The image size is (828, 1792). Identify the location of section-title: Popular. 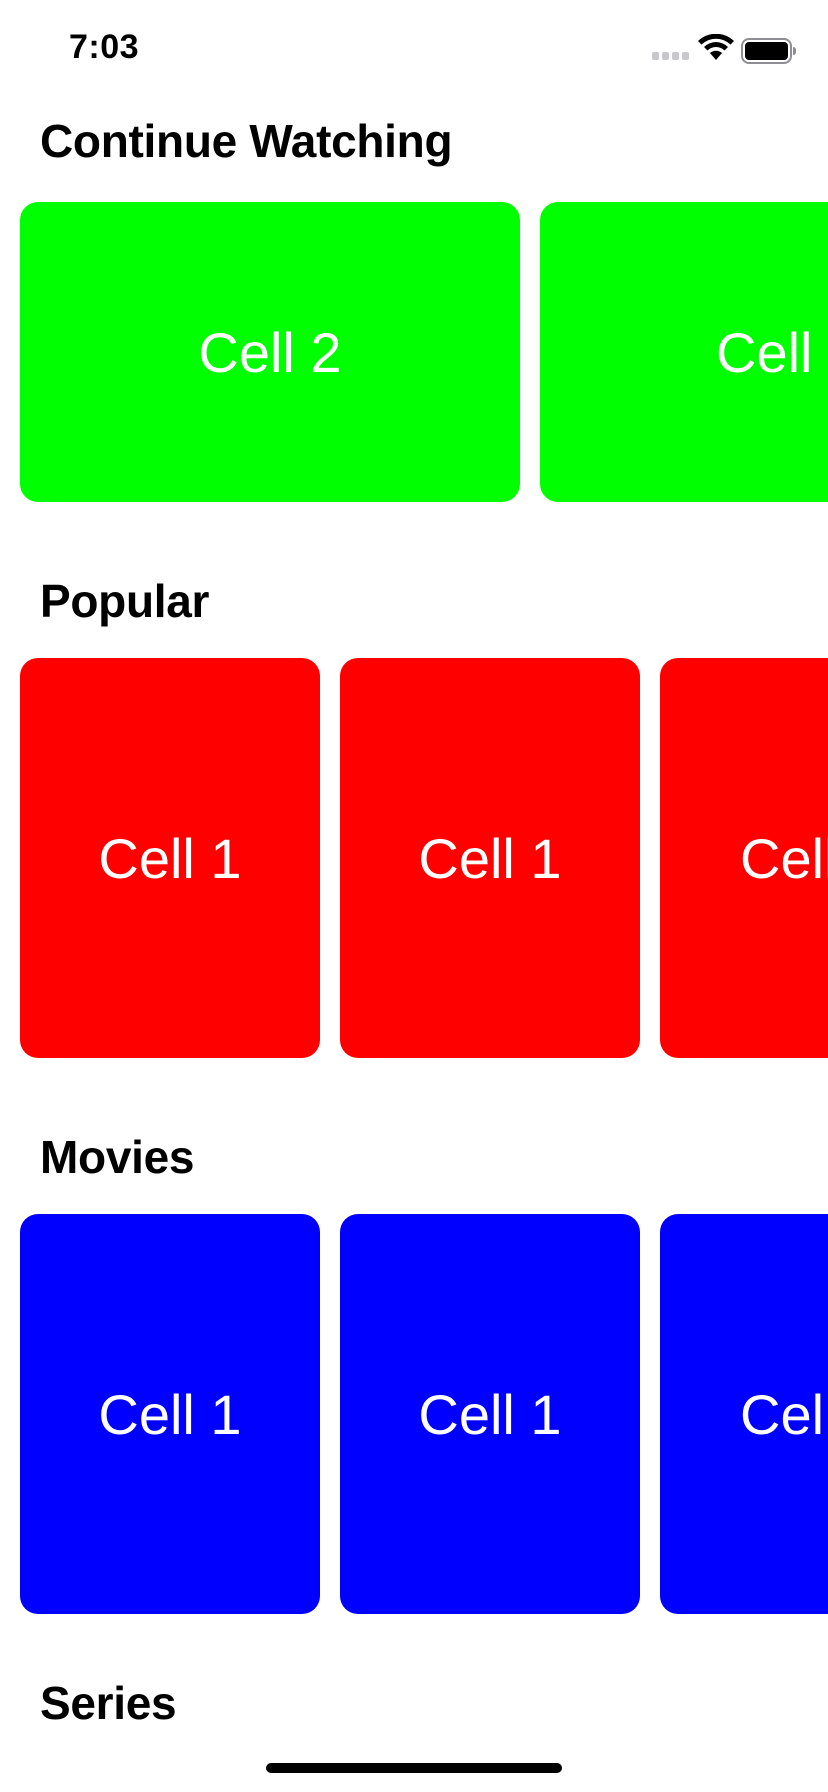
(125, 601).